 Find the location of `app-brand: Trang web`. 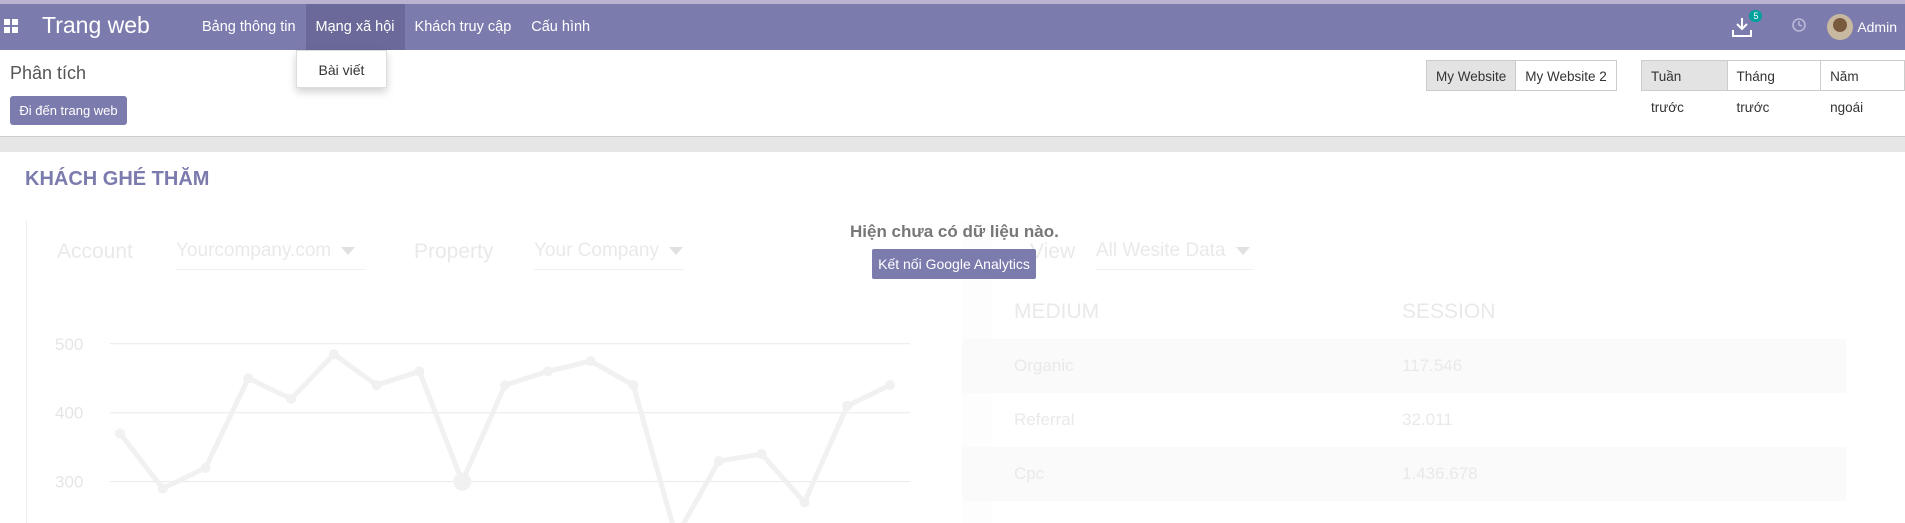

app-brand: Trang web is located at coordinates (96, 25).